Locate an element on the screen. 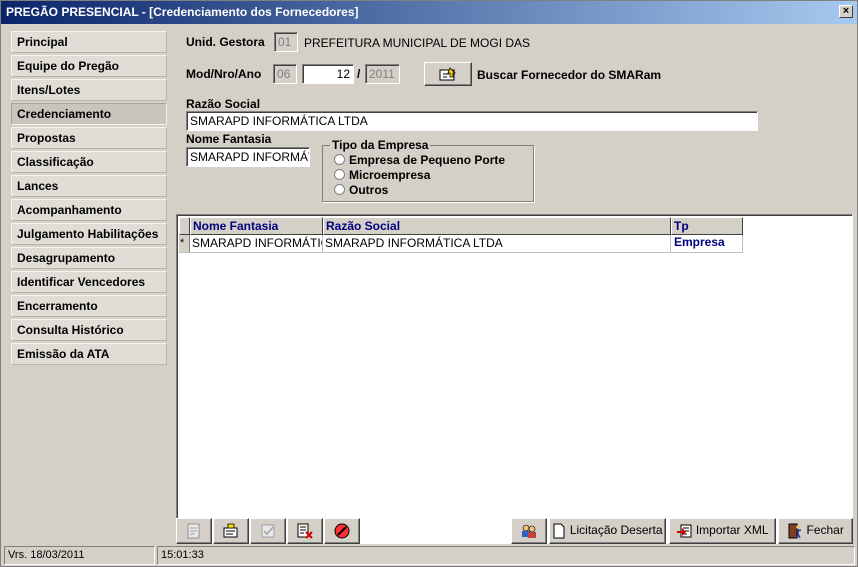 The height and width of the screenshot is (567, 858). numero-field: 12 is located at coordinates (328, 74).